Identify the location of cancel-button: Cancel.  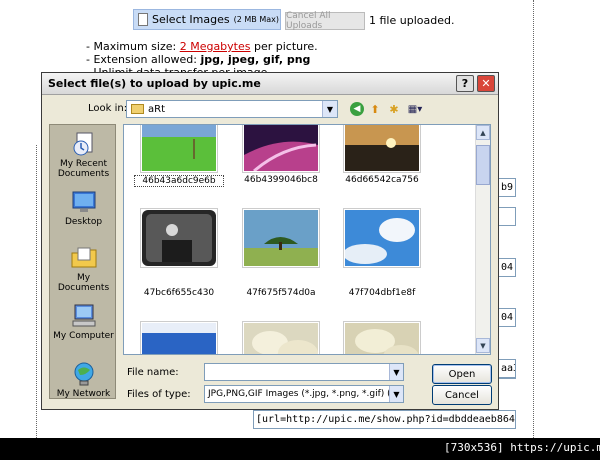
(462, 395).